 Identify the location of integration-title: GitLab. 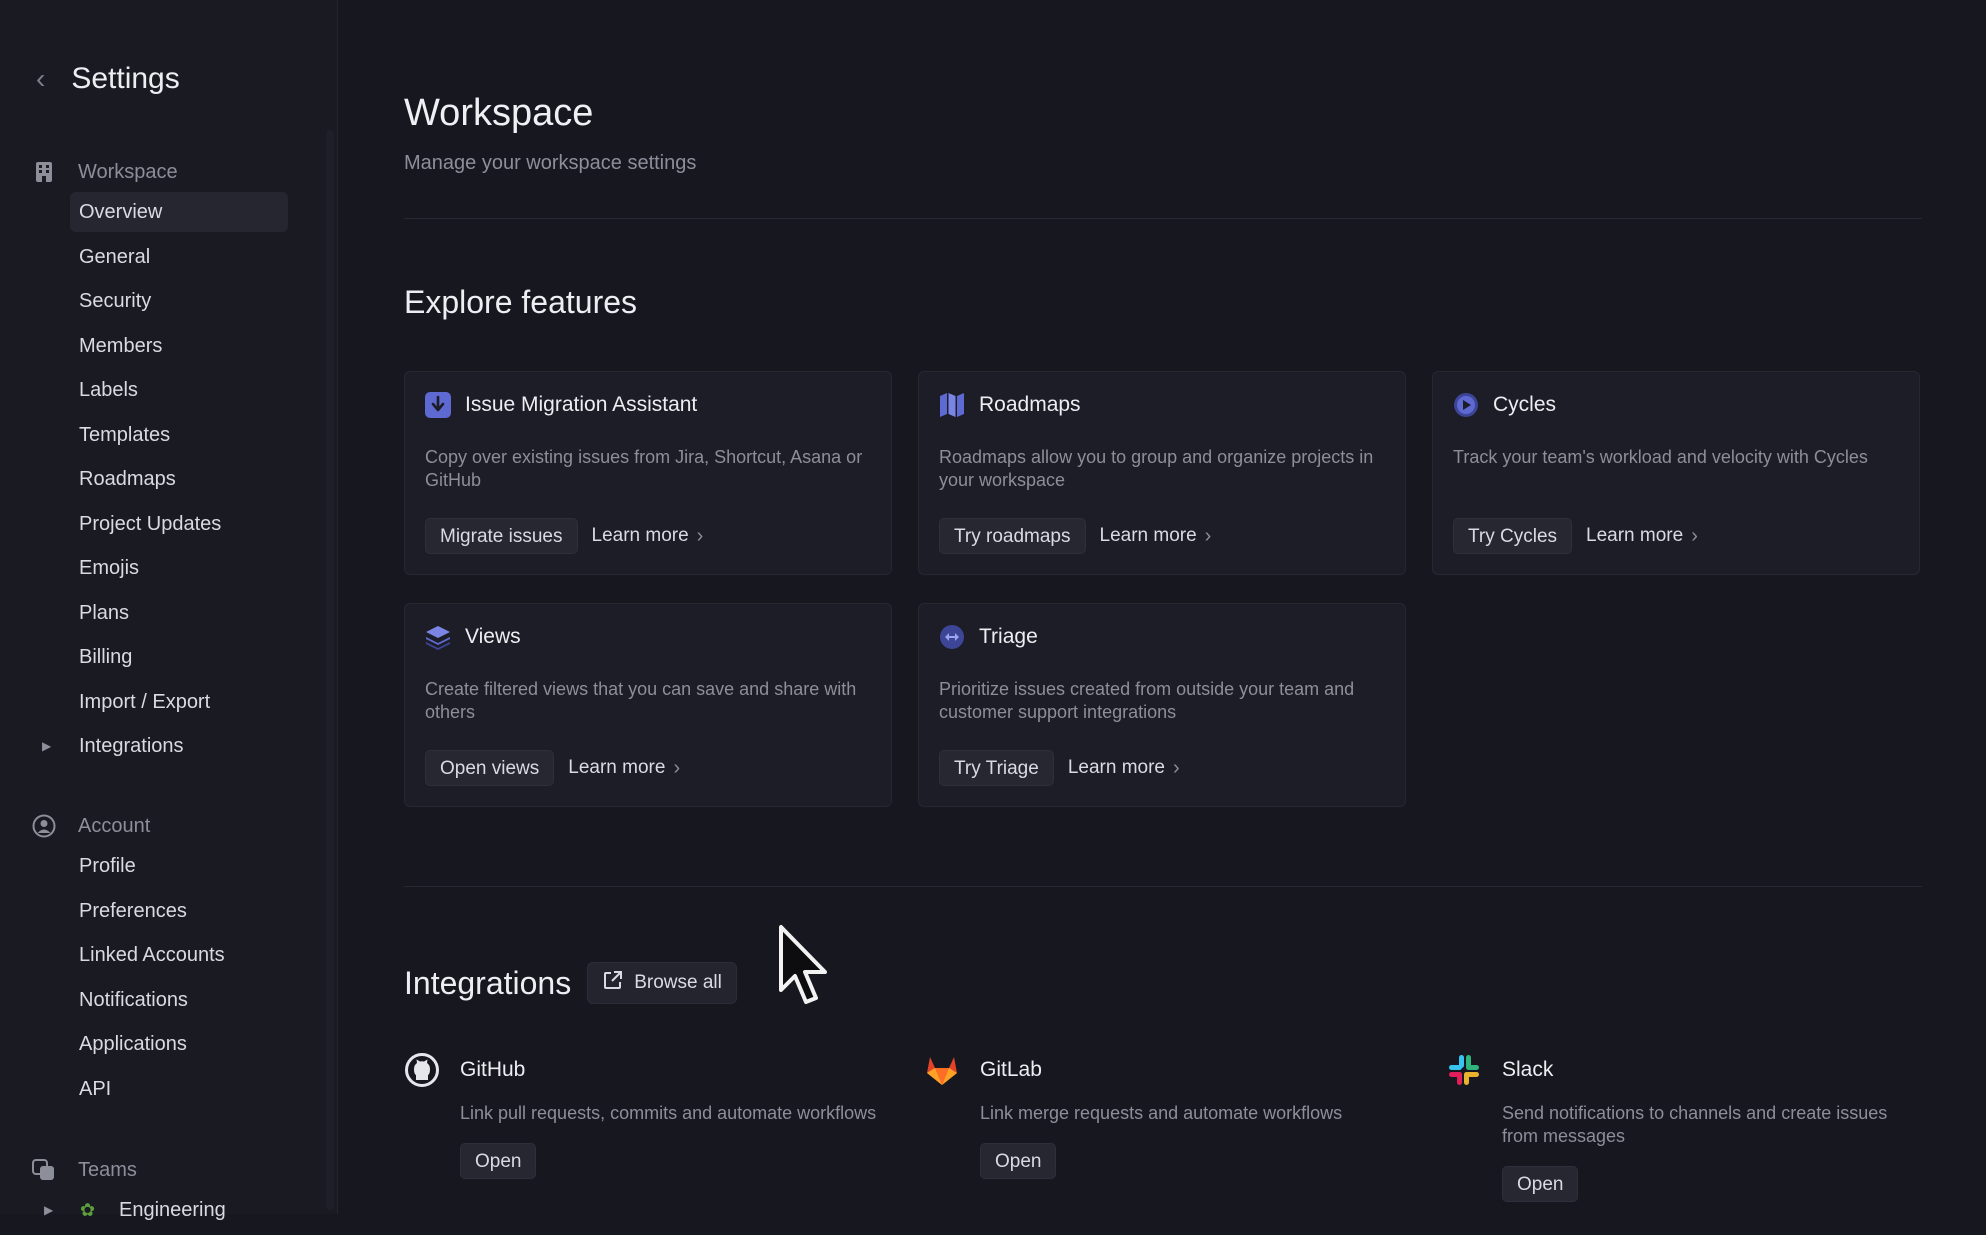
(1011, 1069).